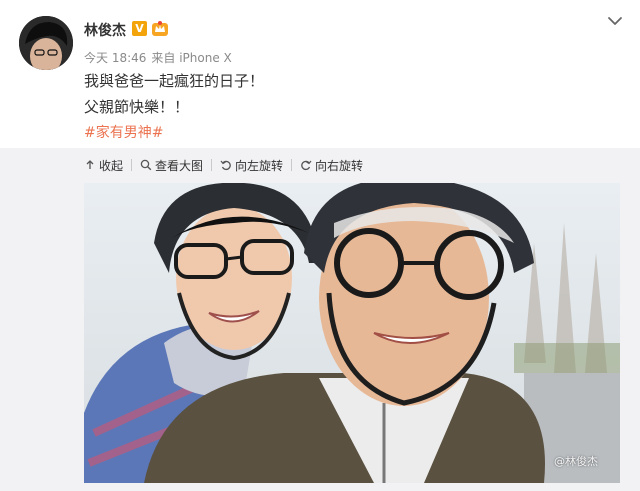 This screenshot has height=491, width=640. What do you see at coordinates (191, 58) in the screenshot?
I see `post-source: 来自 iPhone X` at bounding box center [191, 58].